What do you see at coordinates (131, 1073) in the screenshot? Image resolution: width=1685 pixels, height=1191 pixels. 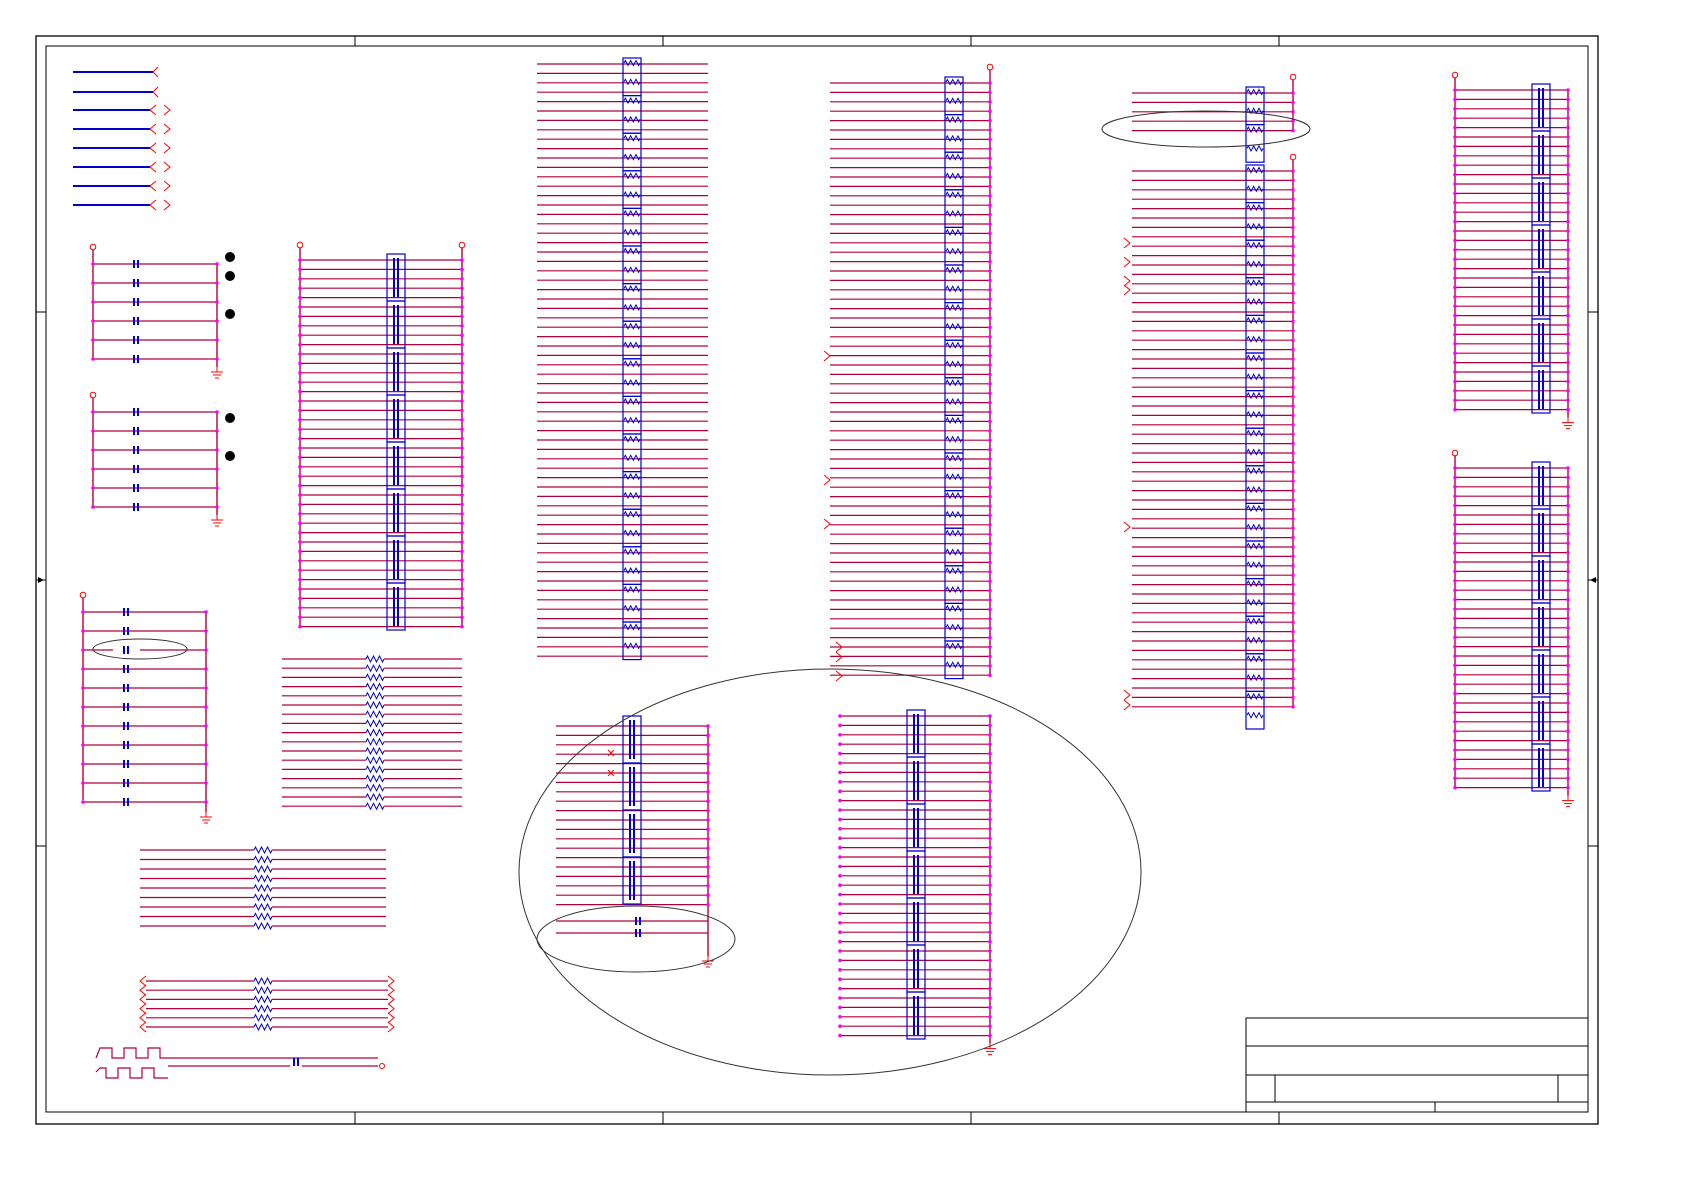 I see `clock-waveform` at bounding box center [131, 1073].